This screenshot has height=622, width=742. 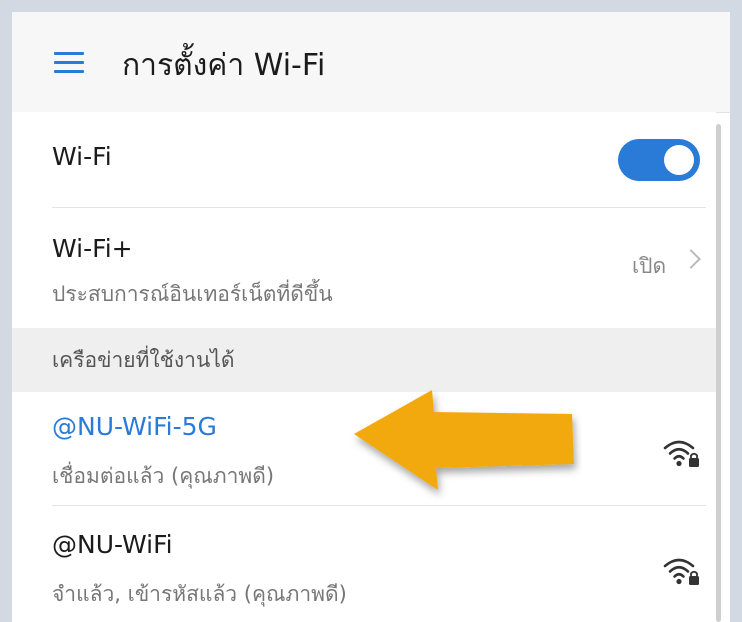 I want to click on toggle-knob, so click(x=679, y=160).